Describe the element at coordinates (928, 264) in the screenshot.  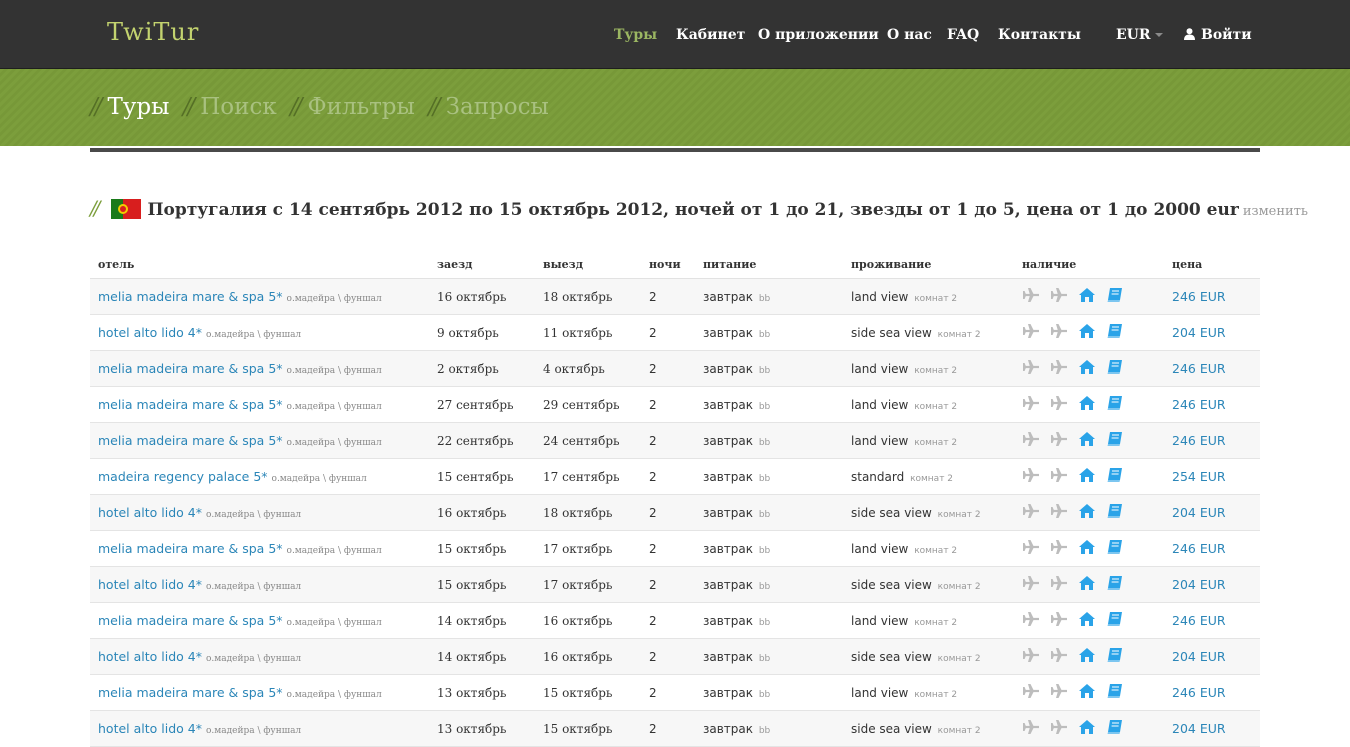
I see `column-header-room: проживание` at that location.